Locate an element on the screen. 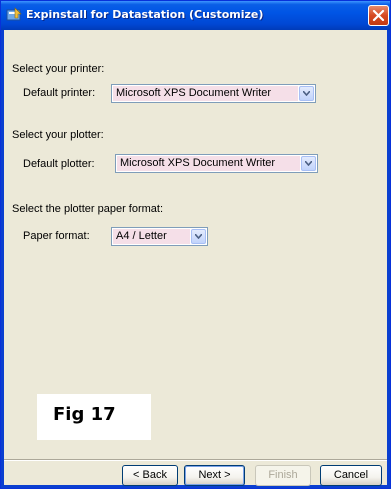 This screenshot has width=391, height=489. back-button: < Back is located at coordinates (150, 475).